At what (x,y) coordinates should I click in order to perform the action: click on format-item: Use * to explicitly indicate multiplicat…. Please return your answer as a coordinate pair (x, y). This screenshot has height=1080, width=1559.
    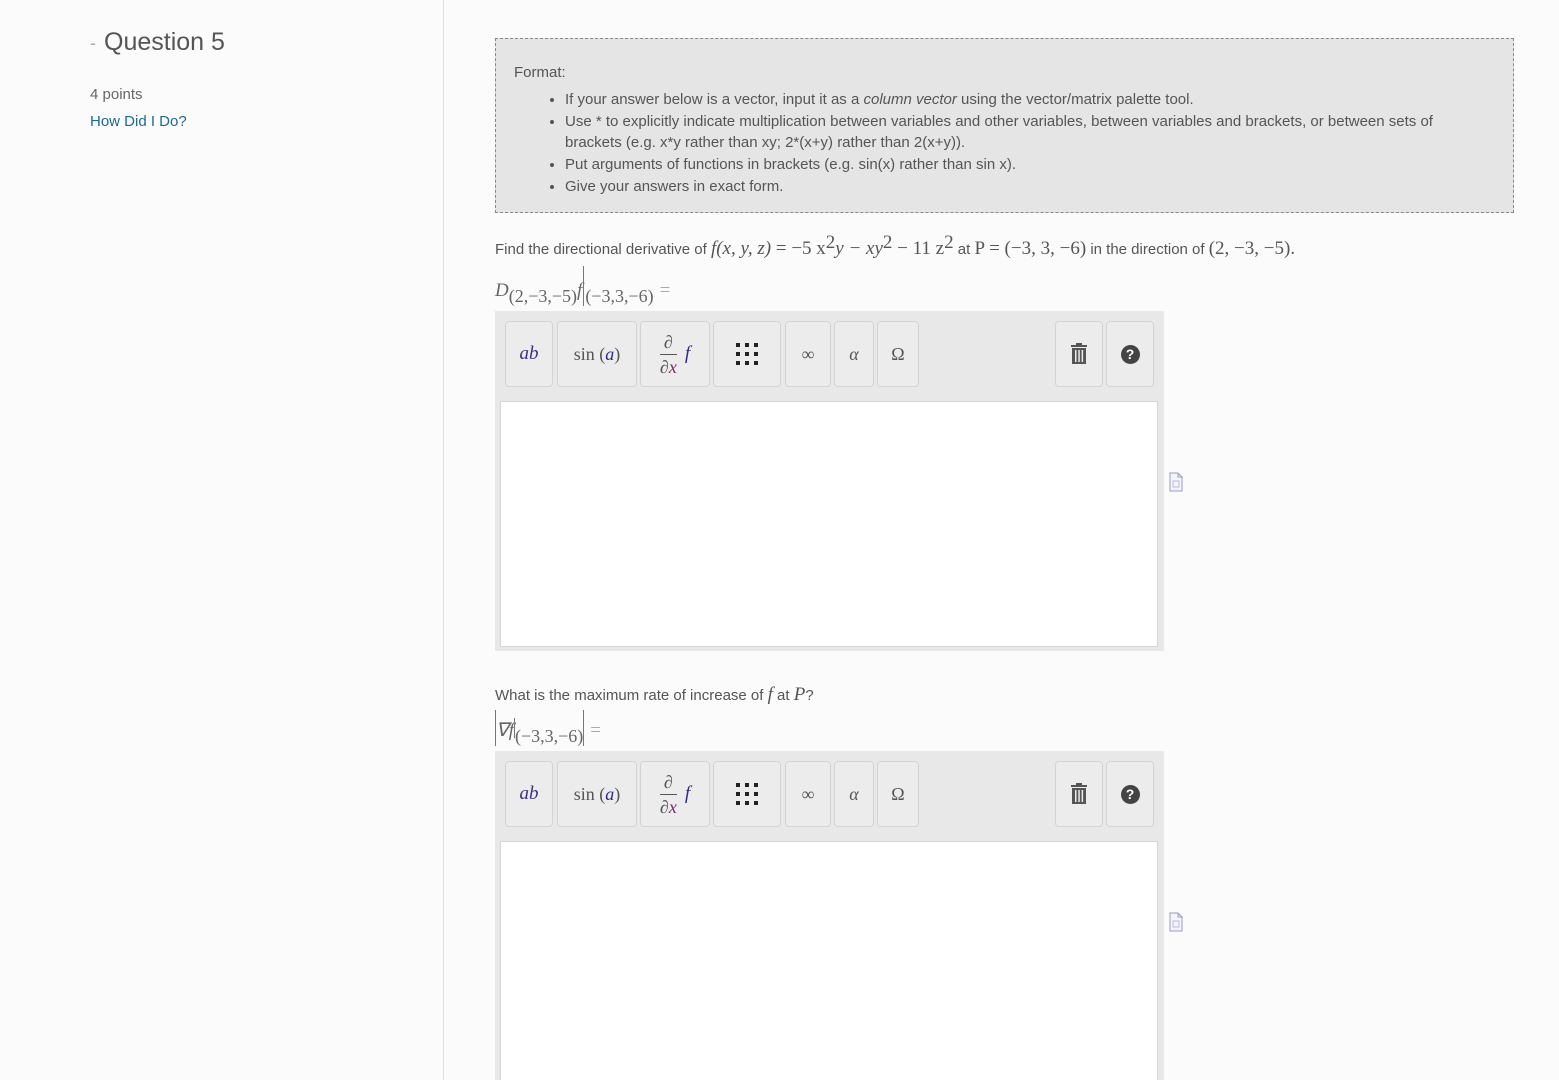
    Looking at the image, I should click on (1025, 132).